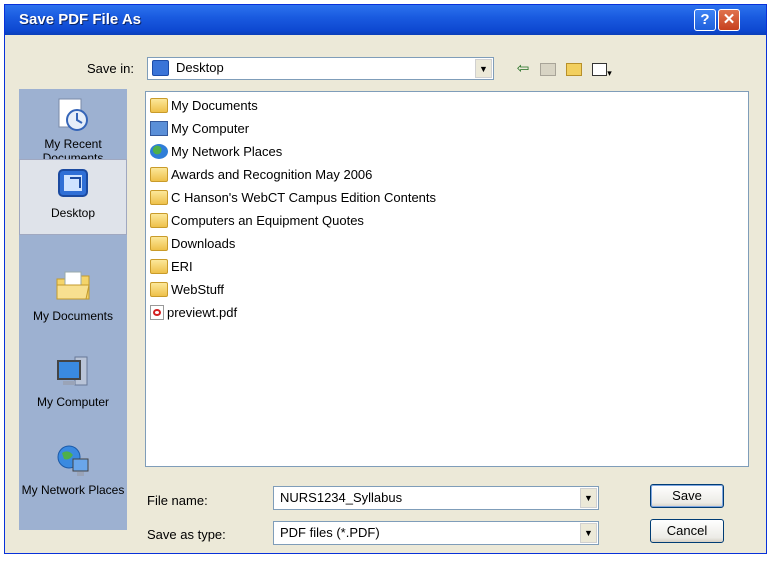  I want to click on list-item: My Documents, so click(204, 106).